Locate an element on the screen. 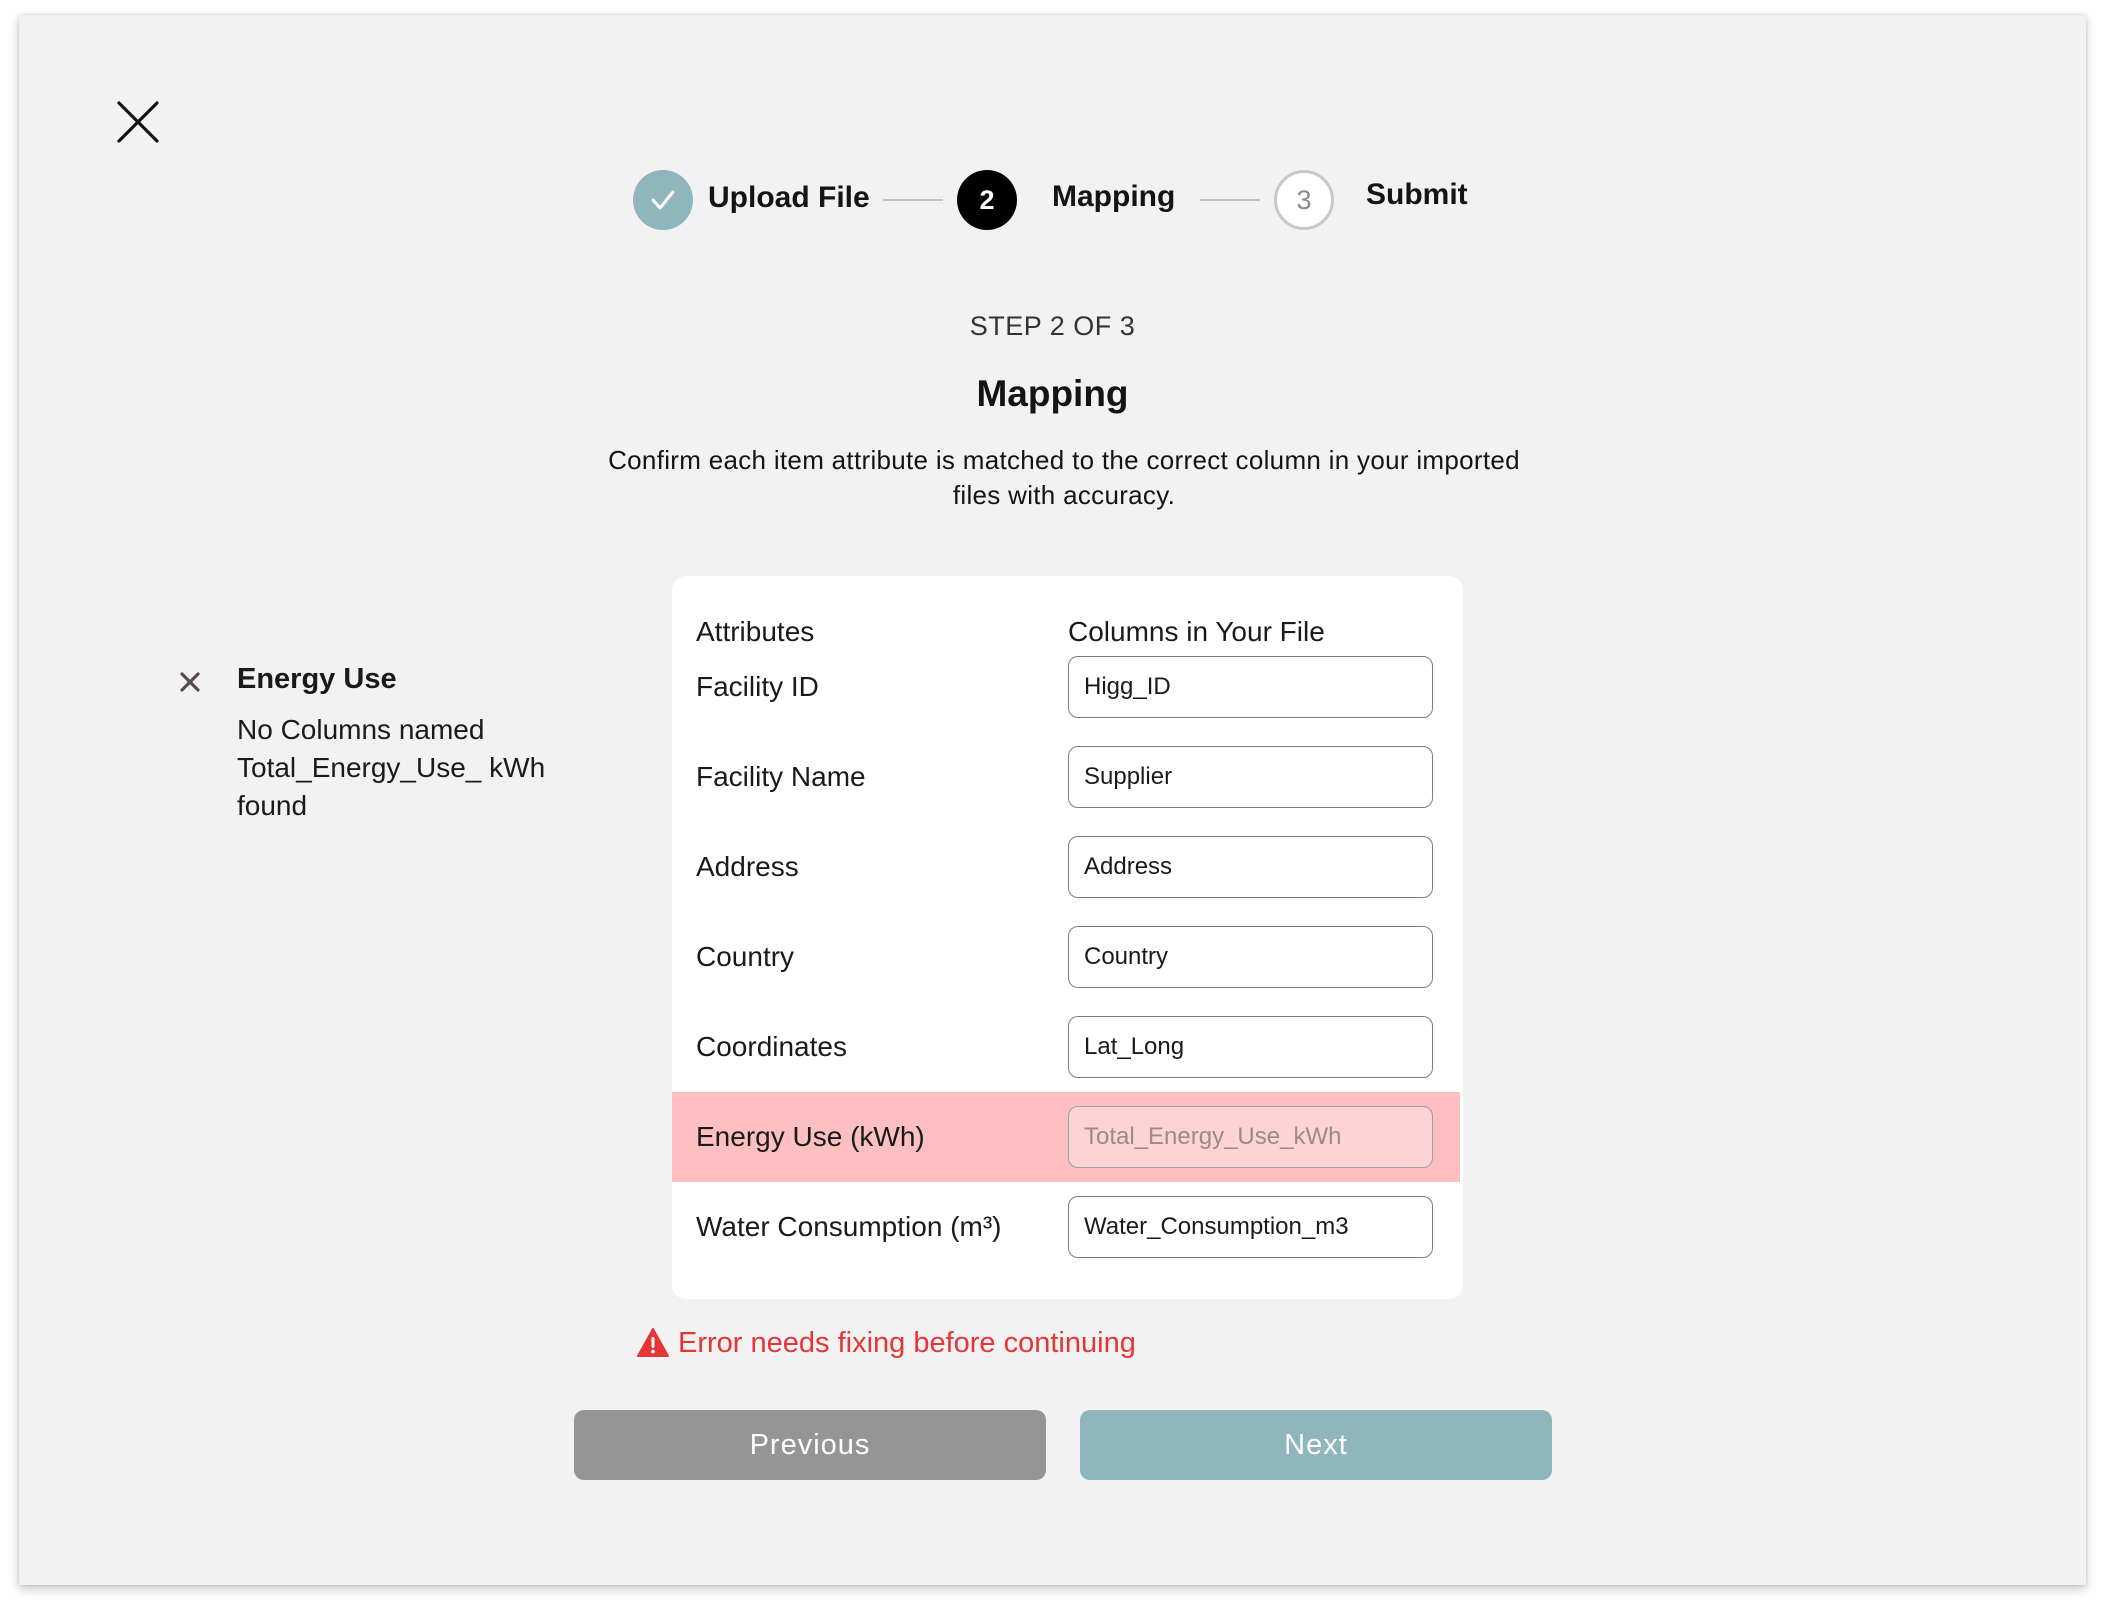  step-label-mapping: Mapping is located at coordinates (1114, 196).